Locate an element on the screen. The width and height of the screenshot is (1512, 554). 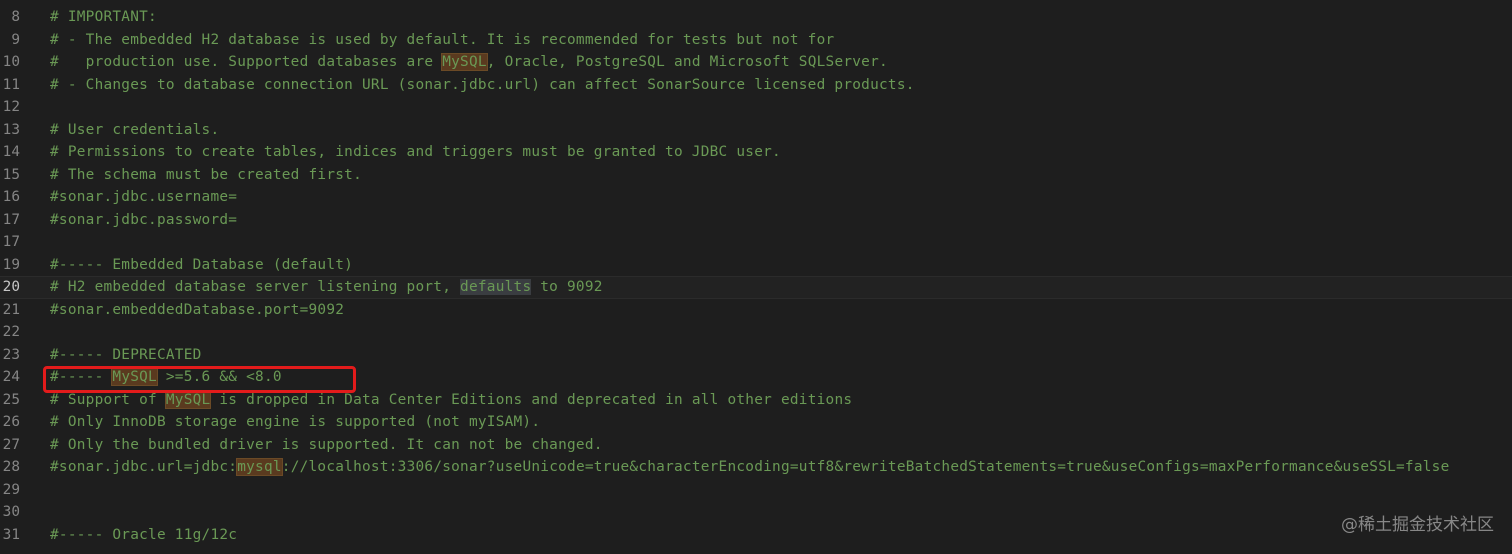
code-line: 13 # User credentials. is located at coordinates (756, 130).